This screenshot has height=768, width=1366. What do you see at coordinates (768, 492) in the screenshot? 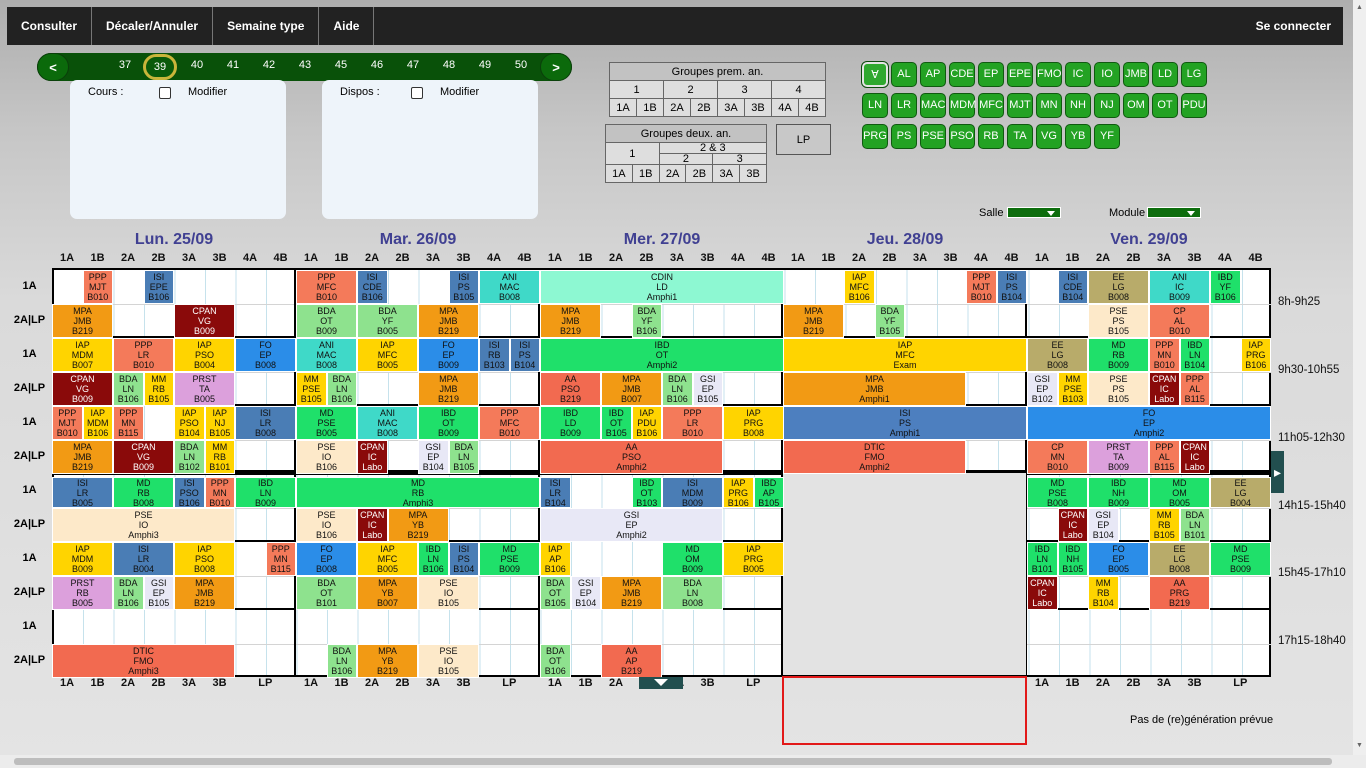
I see `course-cell-ibd: IBD AP B105` at bounding box center [768, 492].